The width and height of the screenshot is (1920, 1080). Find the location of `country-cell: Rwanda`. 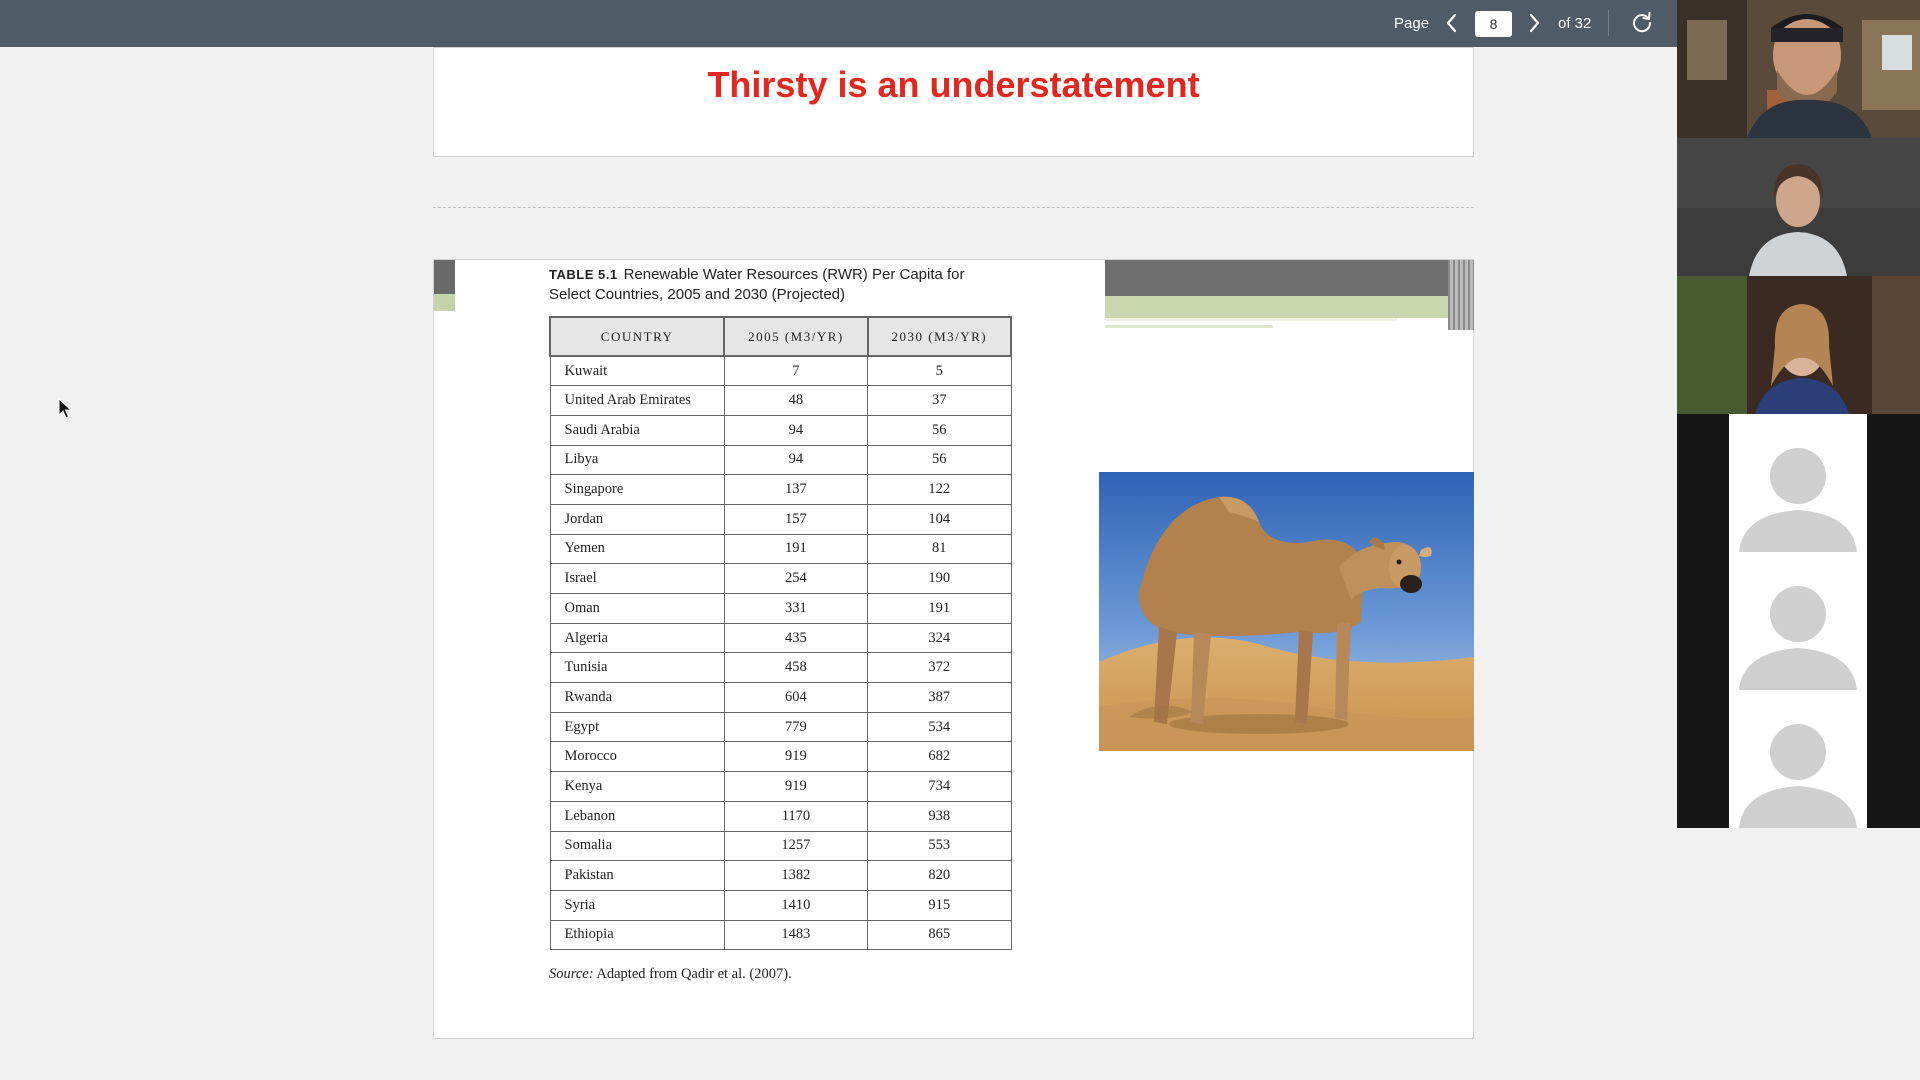

country-cell: Rwanda is located at coordinates (637, 697).